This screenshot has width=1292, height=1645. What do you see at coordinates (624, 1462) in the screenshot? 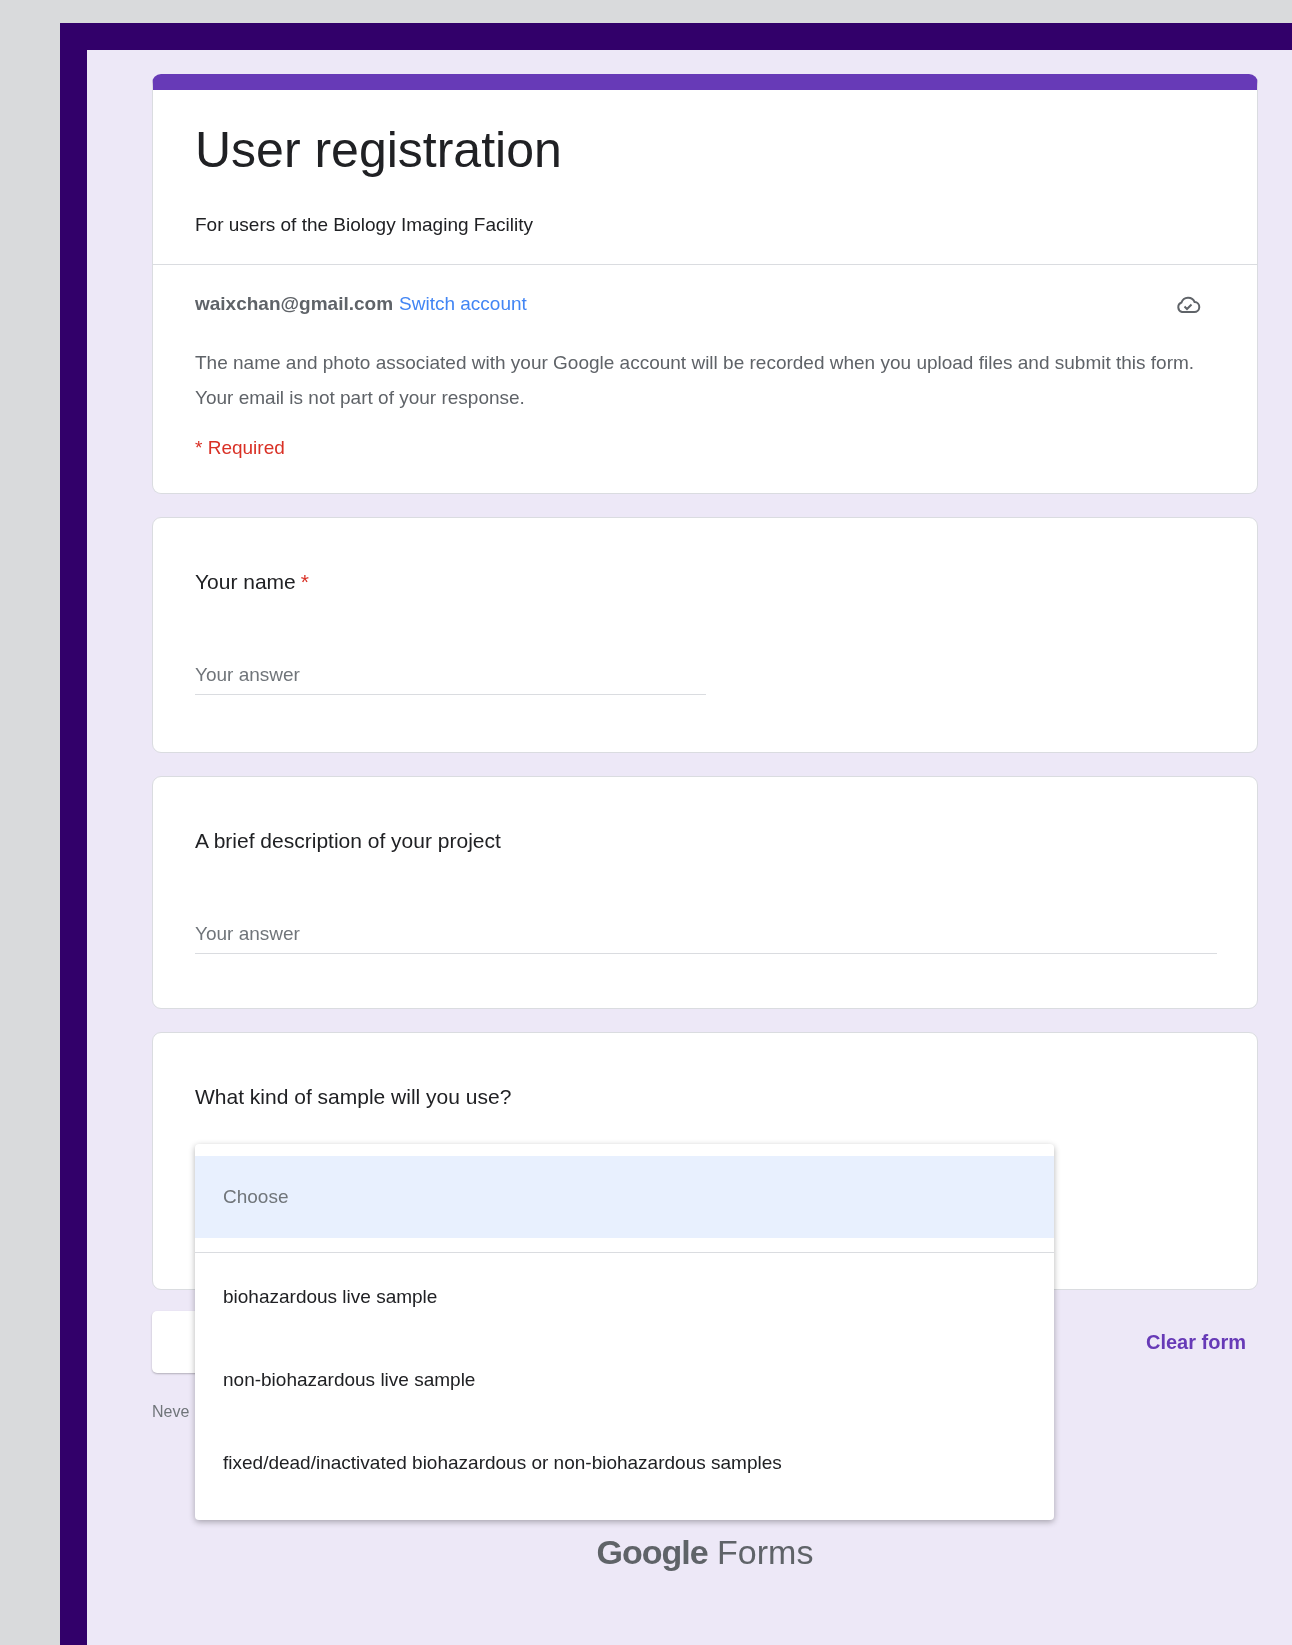
I see `dropdown-option: fixed/dead/inactivated biohazardous or non-biohazardous samples` at bounding box center [624, 1462].